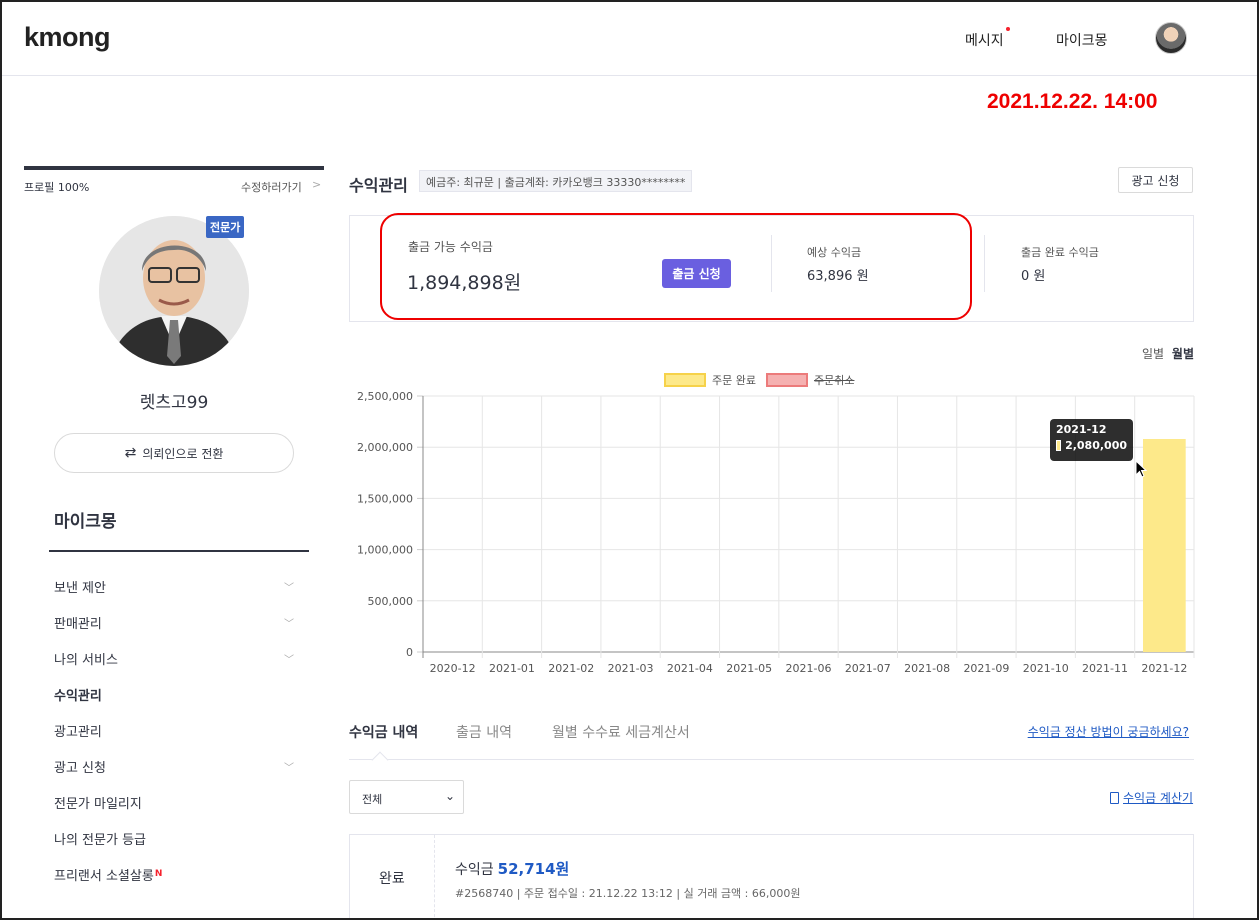 The height and width of the screenshot is (920, 1259). What do you see at coordinates (67, 37) in the screenshot?
I see `kmong-logo: kmong` at bounding box center [67, 37].